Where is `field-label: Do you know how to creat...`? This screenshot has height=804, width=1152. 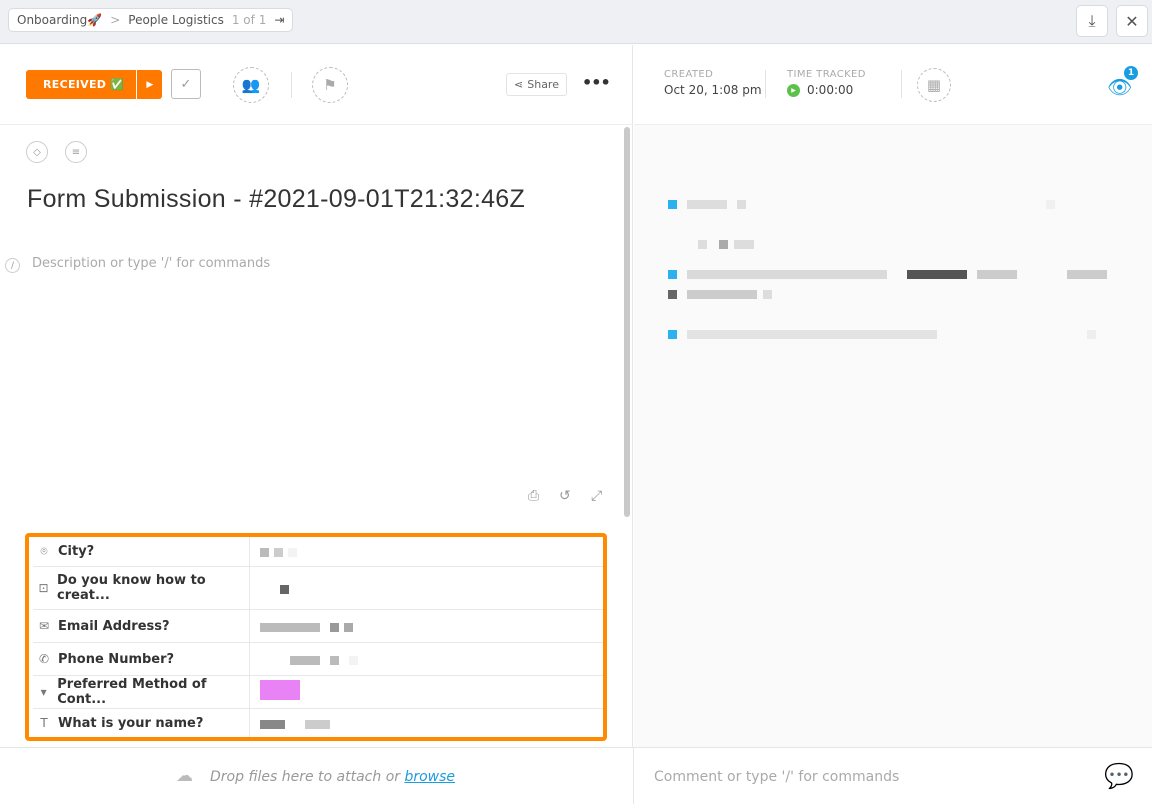
field-label: Do you know how to creat... is located at coordinates (131, 588).